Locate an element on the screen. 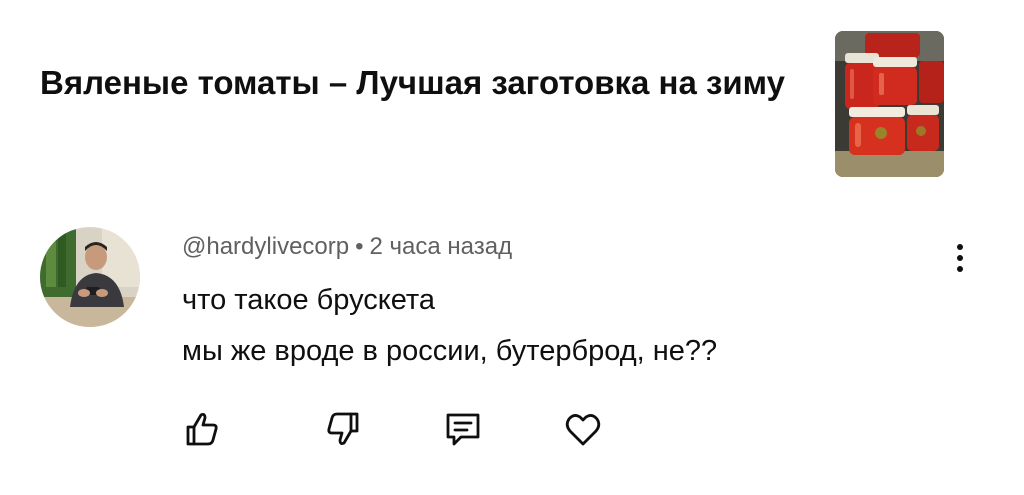 This screenshot has height=495, width=1024. comment-author: @hardylivecorp is located at coordinates (265, 246).